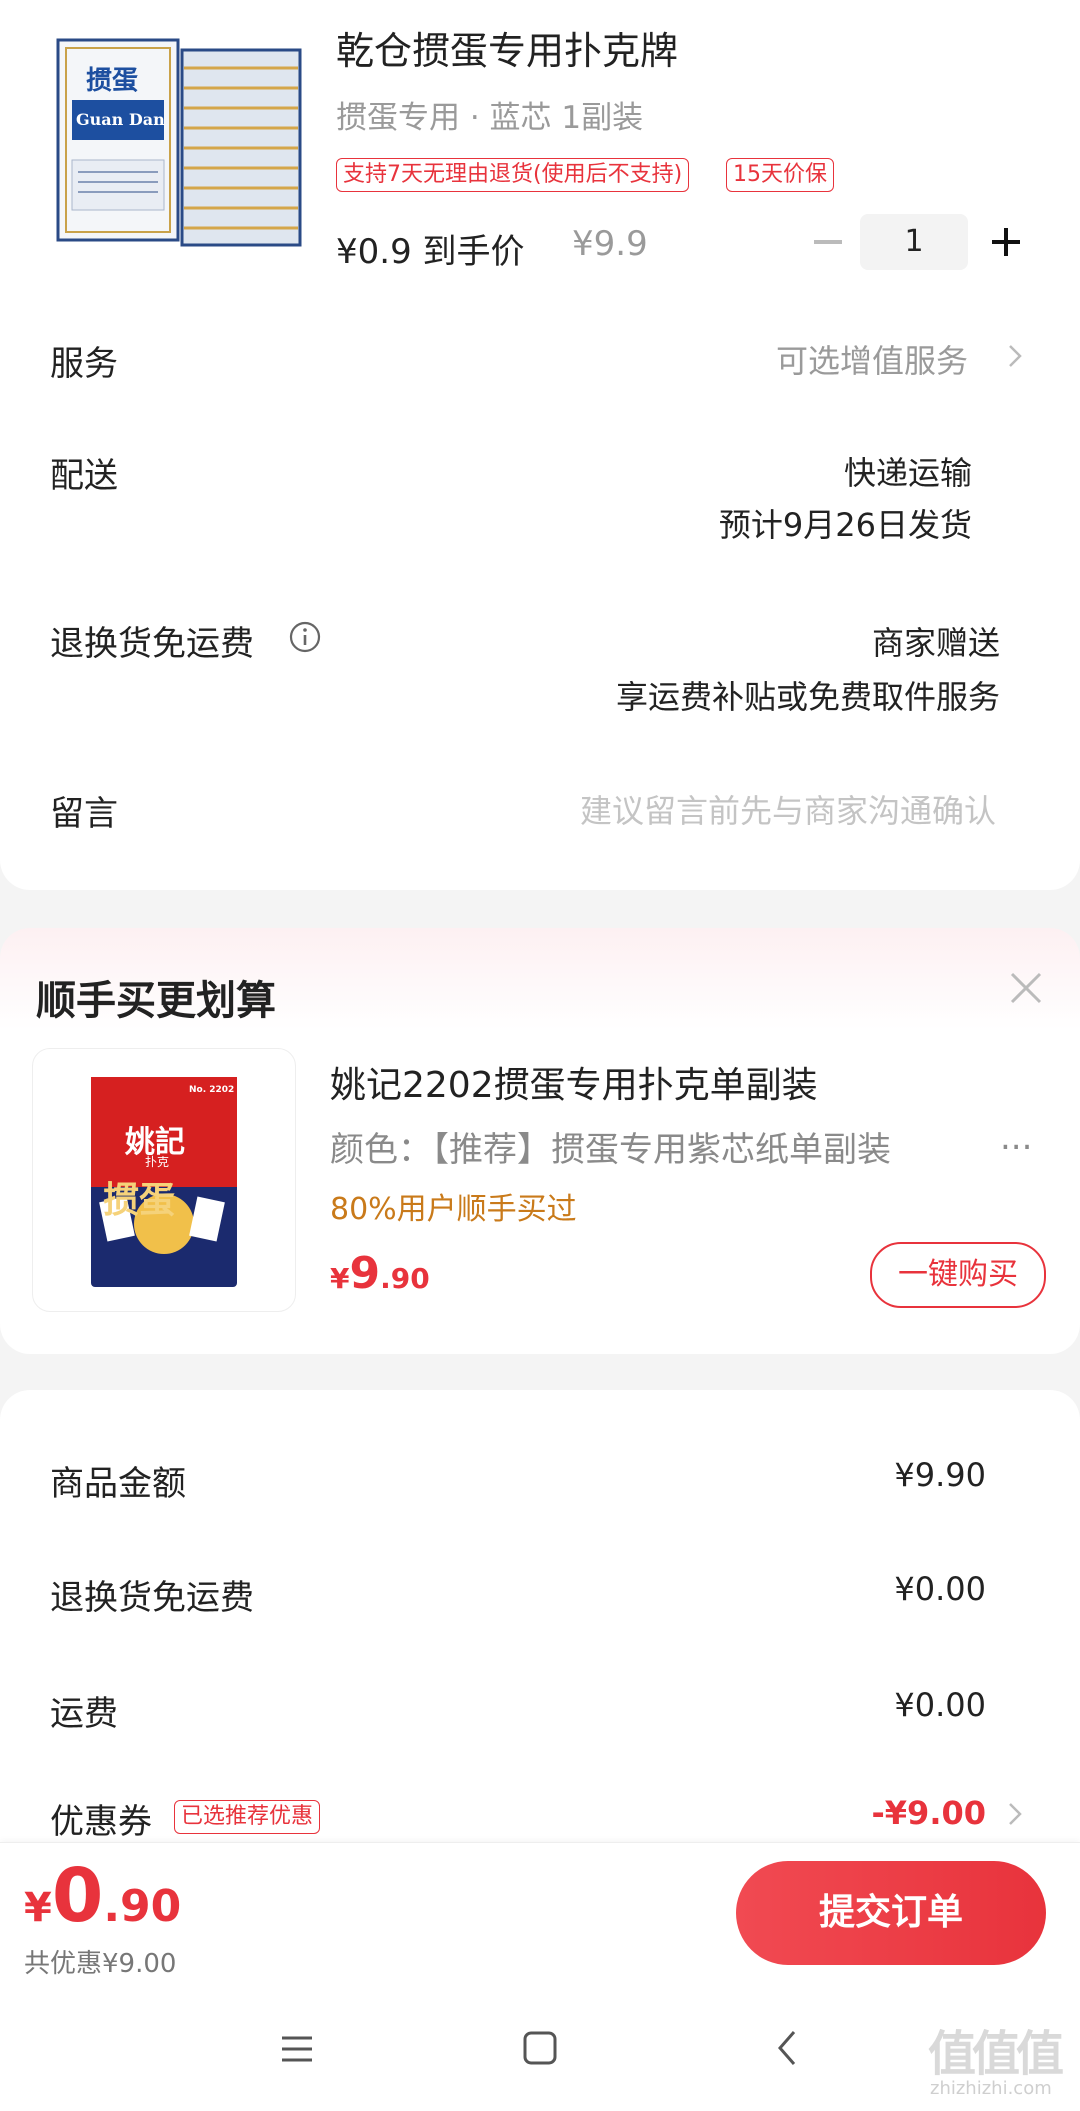 The height and width of the screenshot is (2111, 1080). Describe the element at coordinates (340, 1278) in the screenshot. I see `upsell-price-symbol: ¥` at that location.